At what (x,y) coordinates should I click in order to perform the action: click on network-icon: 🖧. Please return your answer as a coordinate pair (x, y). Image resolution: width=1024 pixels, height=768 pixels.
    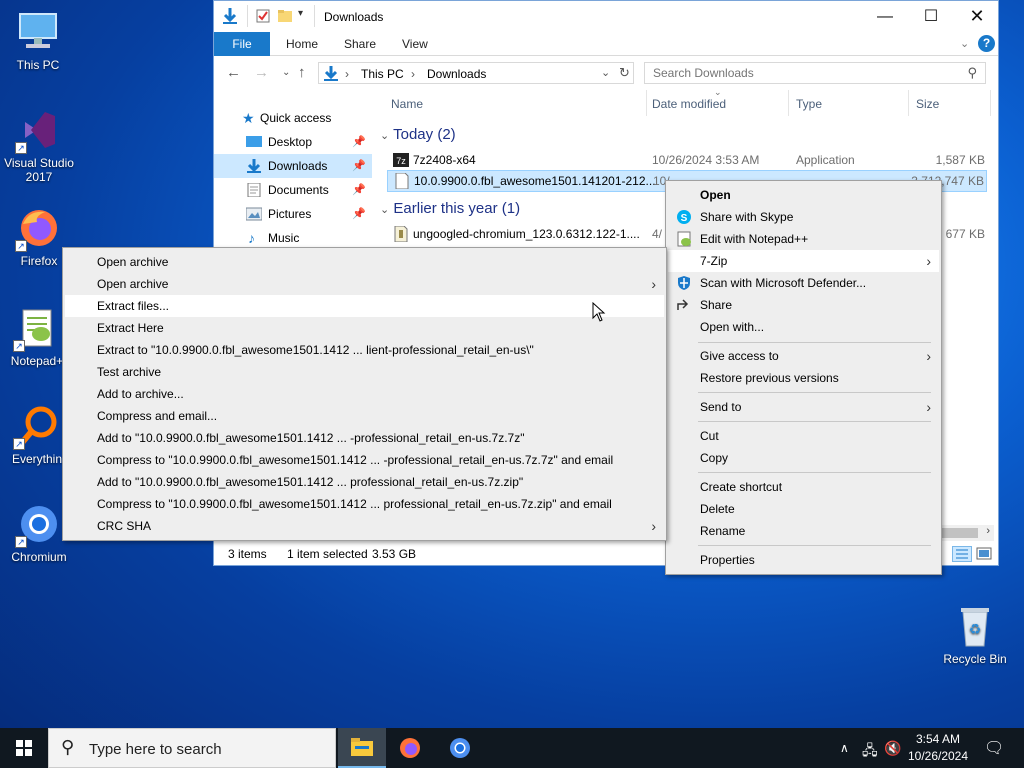
    Looking at the image, I should click on (870, 752).